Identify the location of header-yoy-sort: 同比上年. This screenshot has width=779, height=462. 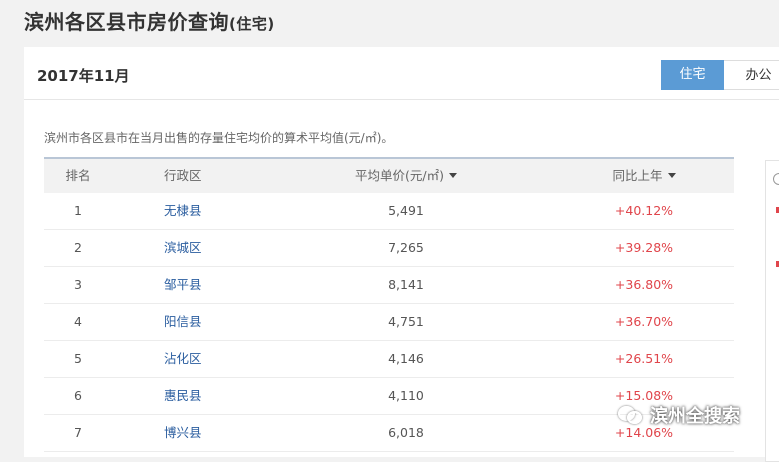
(644, 176).